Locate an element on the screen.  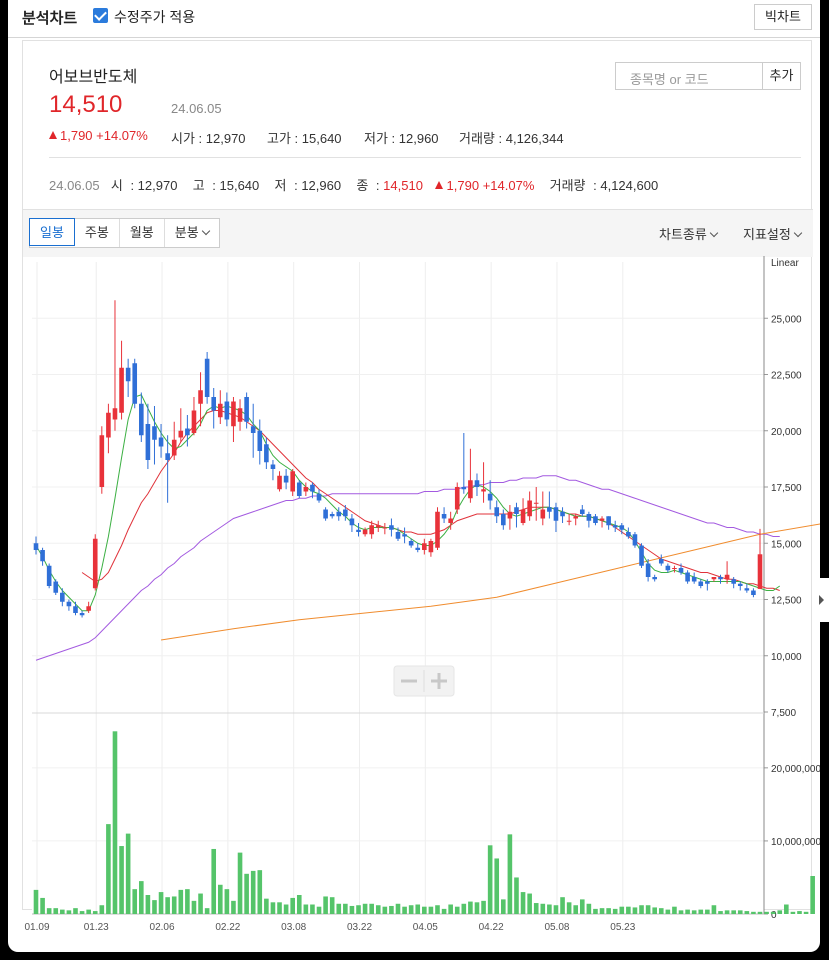
side-scroll-handle is located at coordinates (821, 600).